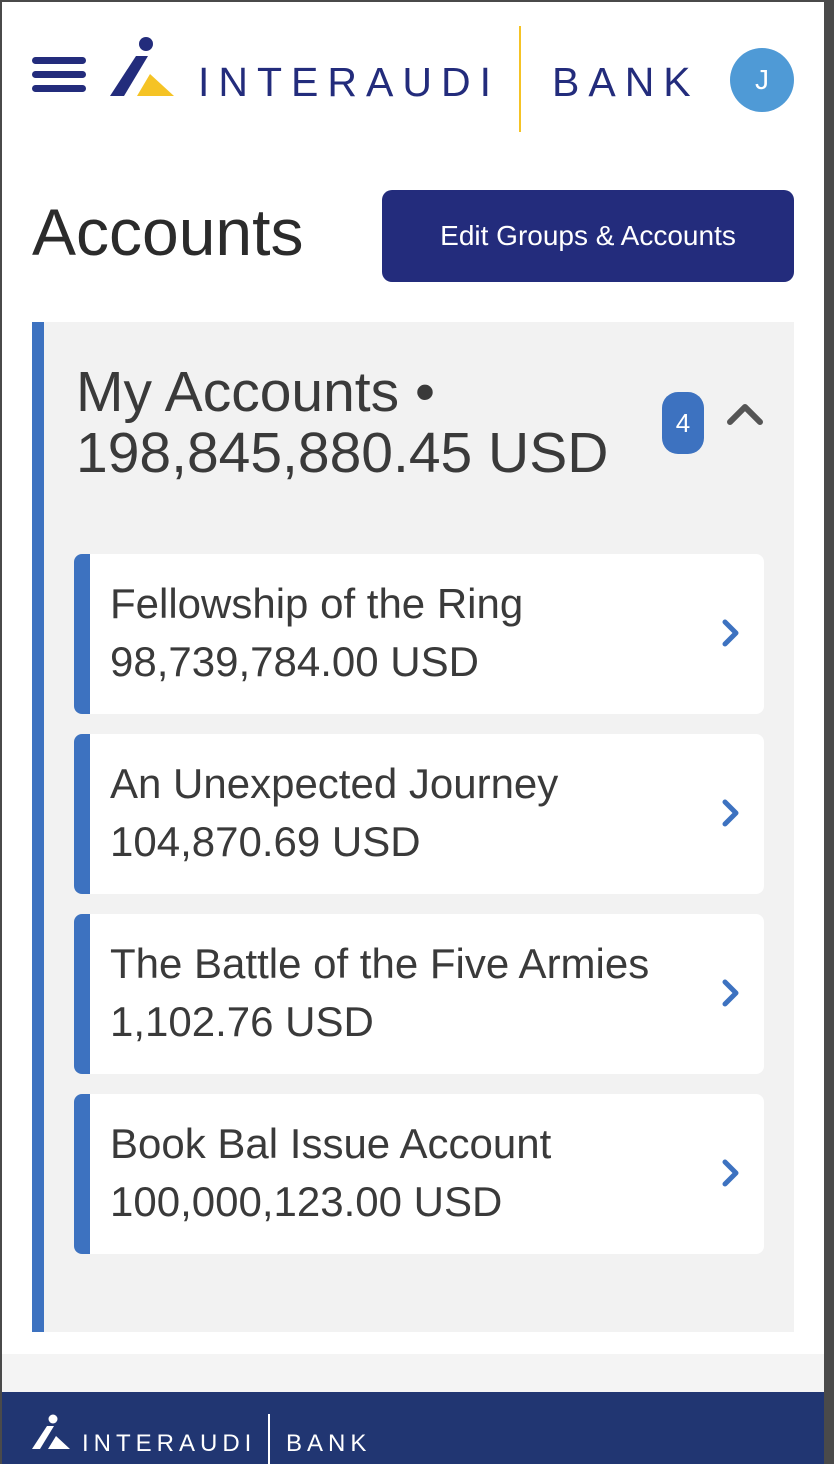 Image resolution: width=834 pixels, height=1464 pixels. Describe the element at coordinates (380, 963) in the screenshot. I see `account-name: The Battle of the Five Armies` at that location.